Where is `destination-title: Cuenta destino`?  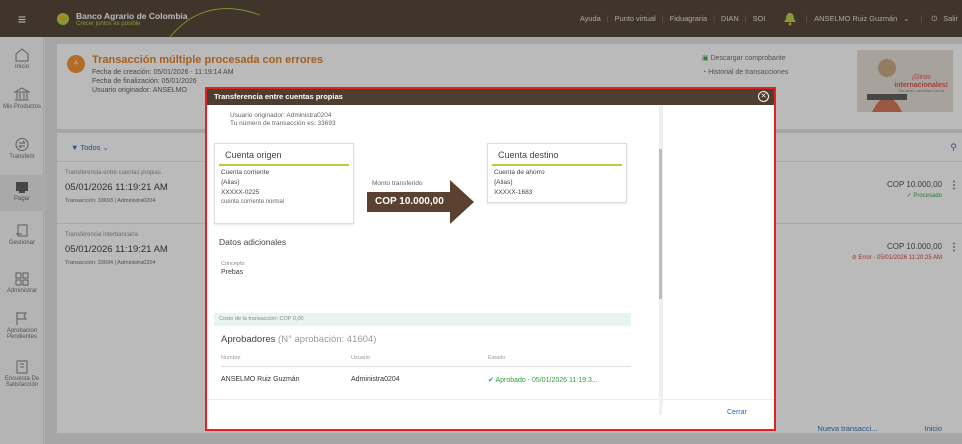 destination-title: Cuenta destino is located at coordinates (557, 155).